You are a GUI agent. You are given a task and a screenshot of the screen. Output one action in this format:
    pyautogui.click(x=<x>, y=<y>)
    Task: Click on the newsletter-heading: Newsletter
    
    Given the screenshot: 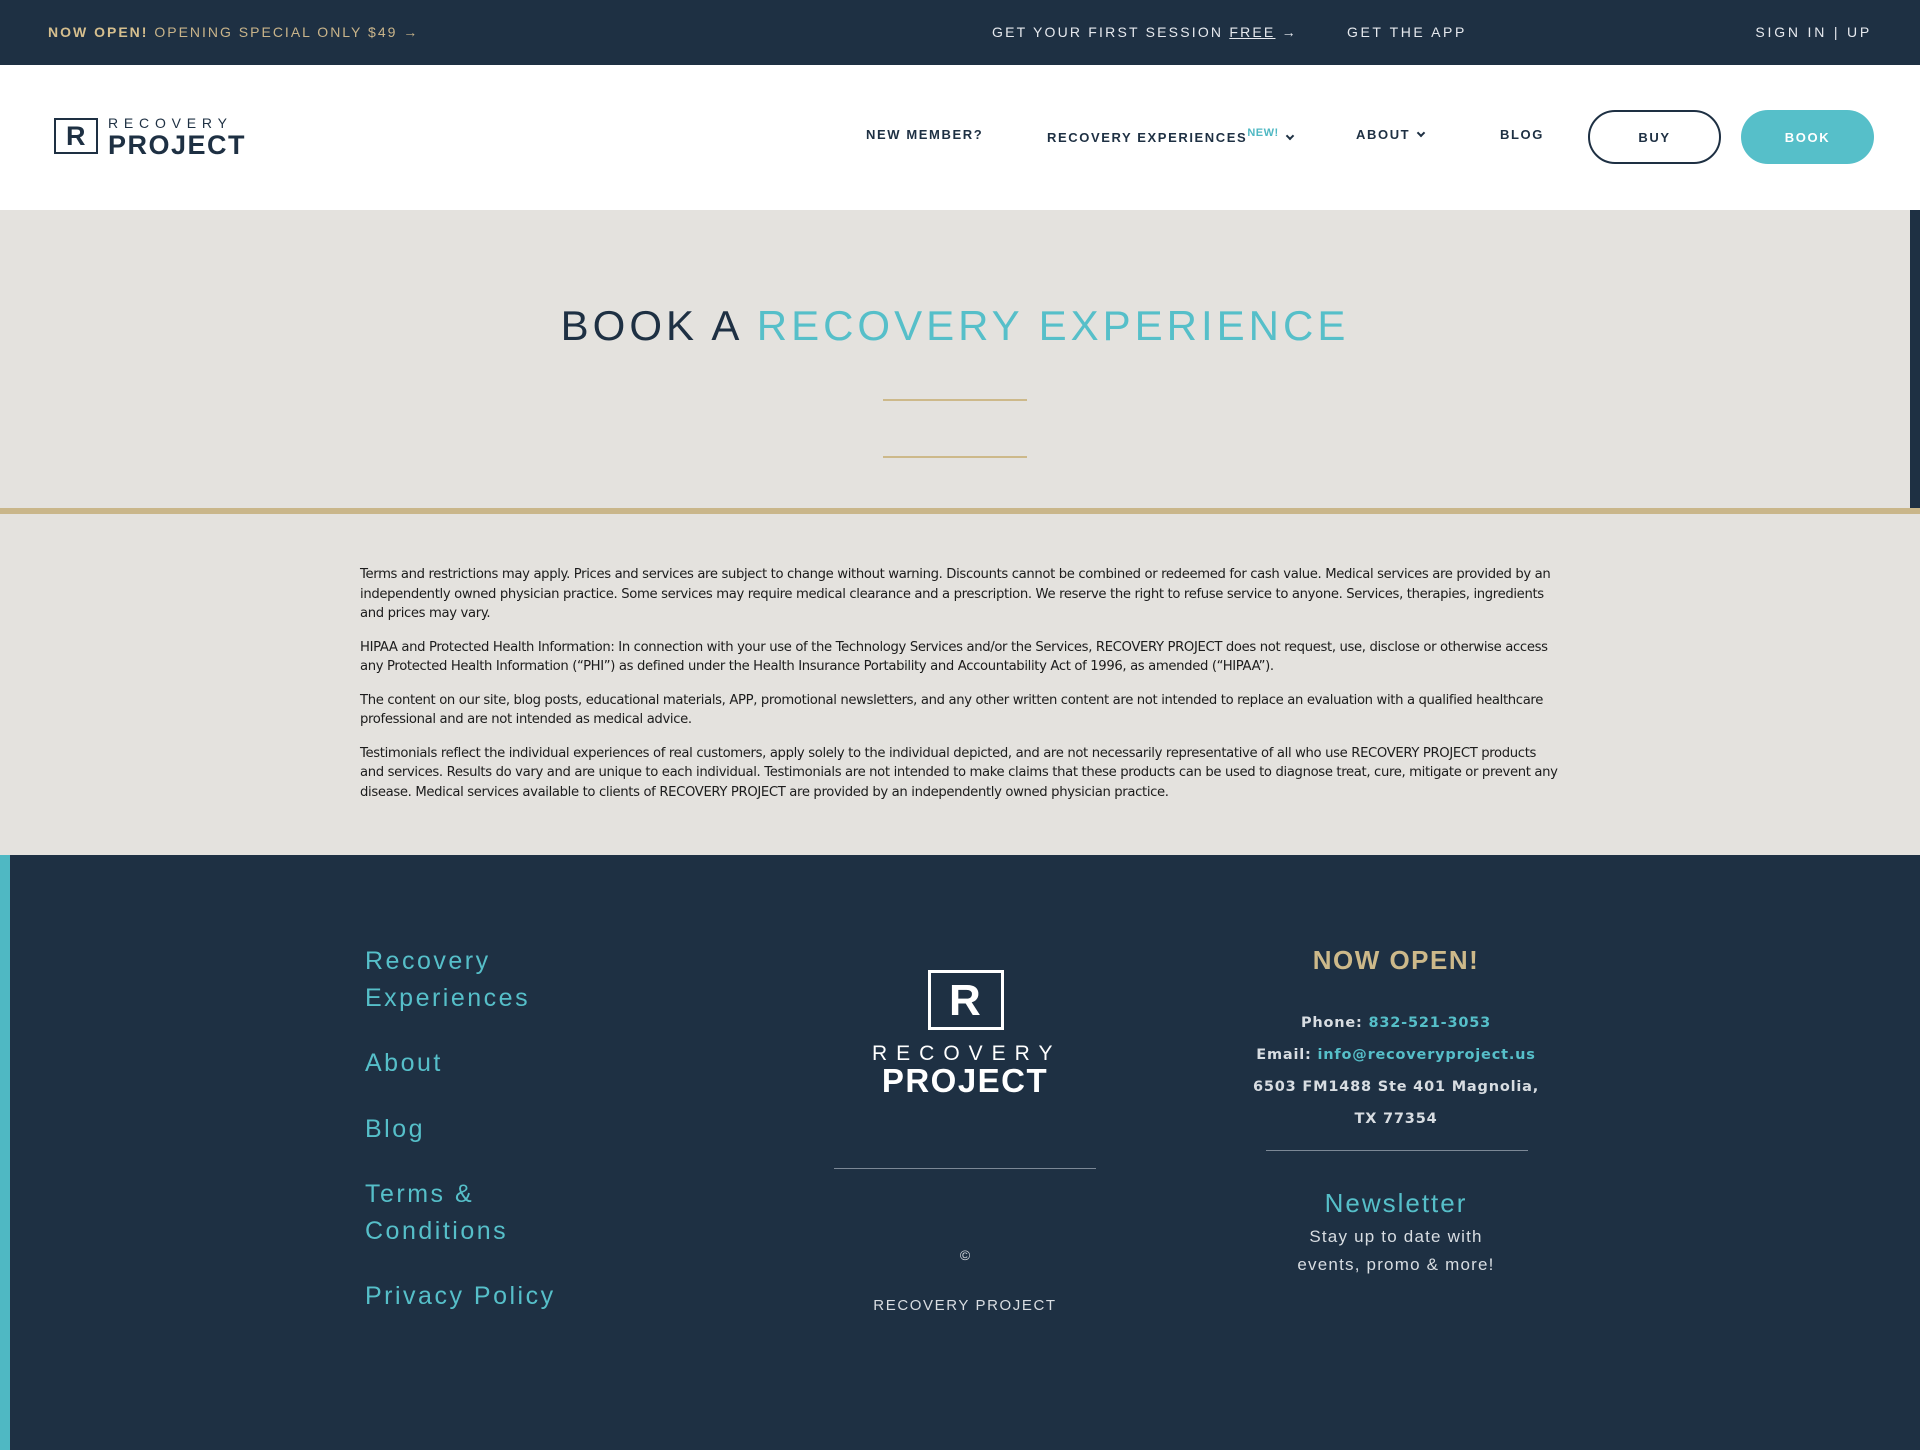 What is the action you would take?
    pyautogui.click(x=1396, y=1203)
    